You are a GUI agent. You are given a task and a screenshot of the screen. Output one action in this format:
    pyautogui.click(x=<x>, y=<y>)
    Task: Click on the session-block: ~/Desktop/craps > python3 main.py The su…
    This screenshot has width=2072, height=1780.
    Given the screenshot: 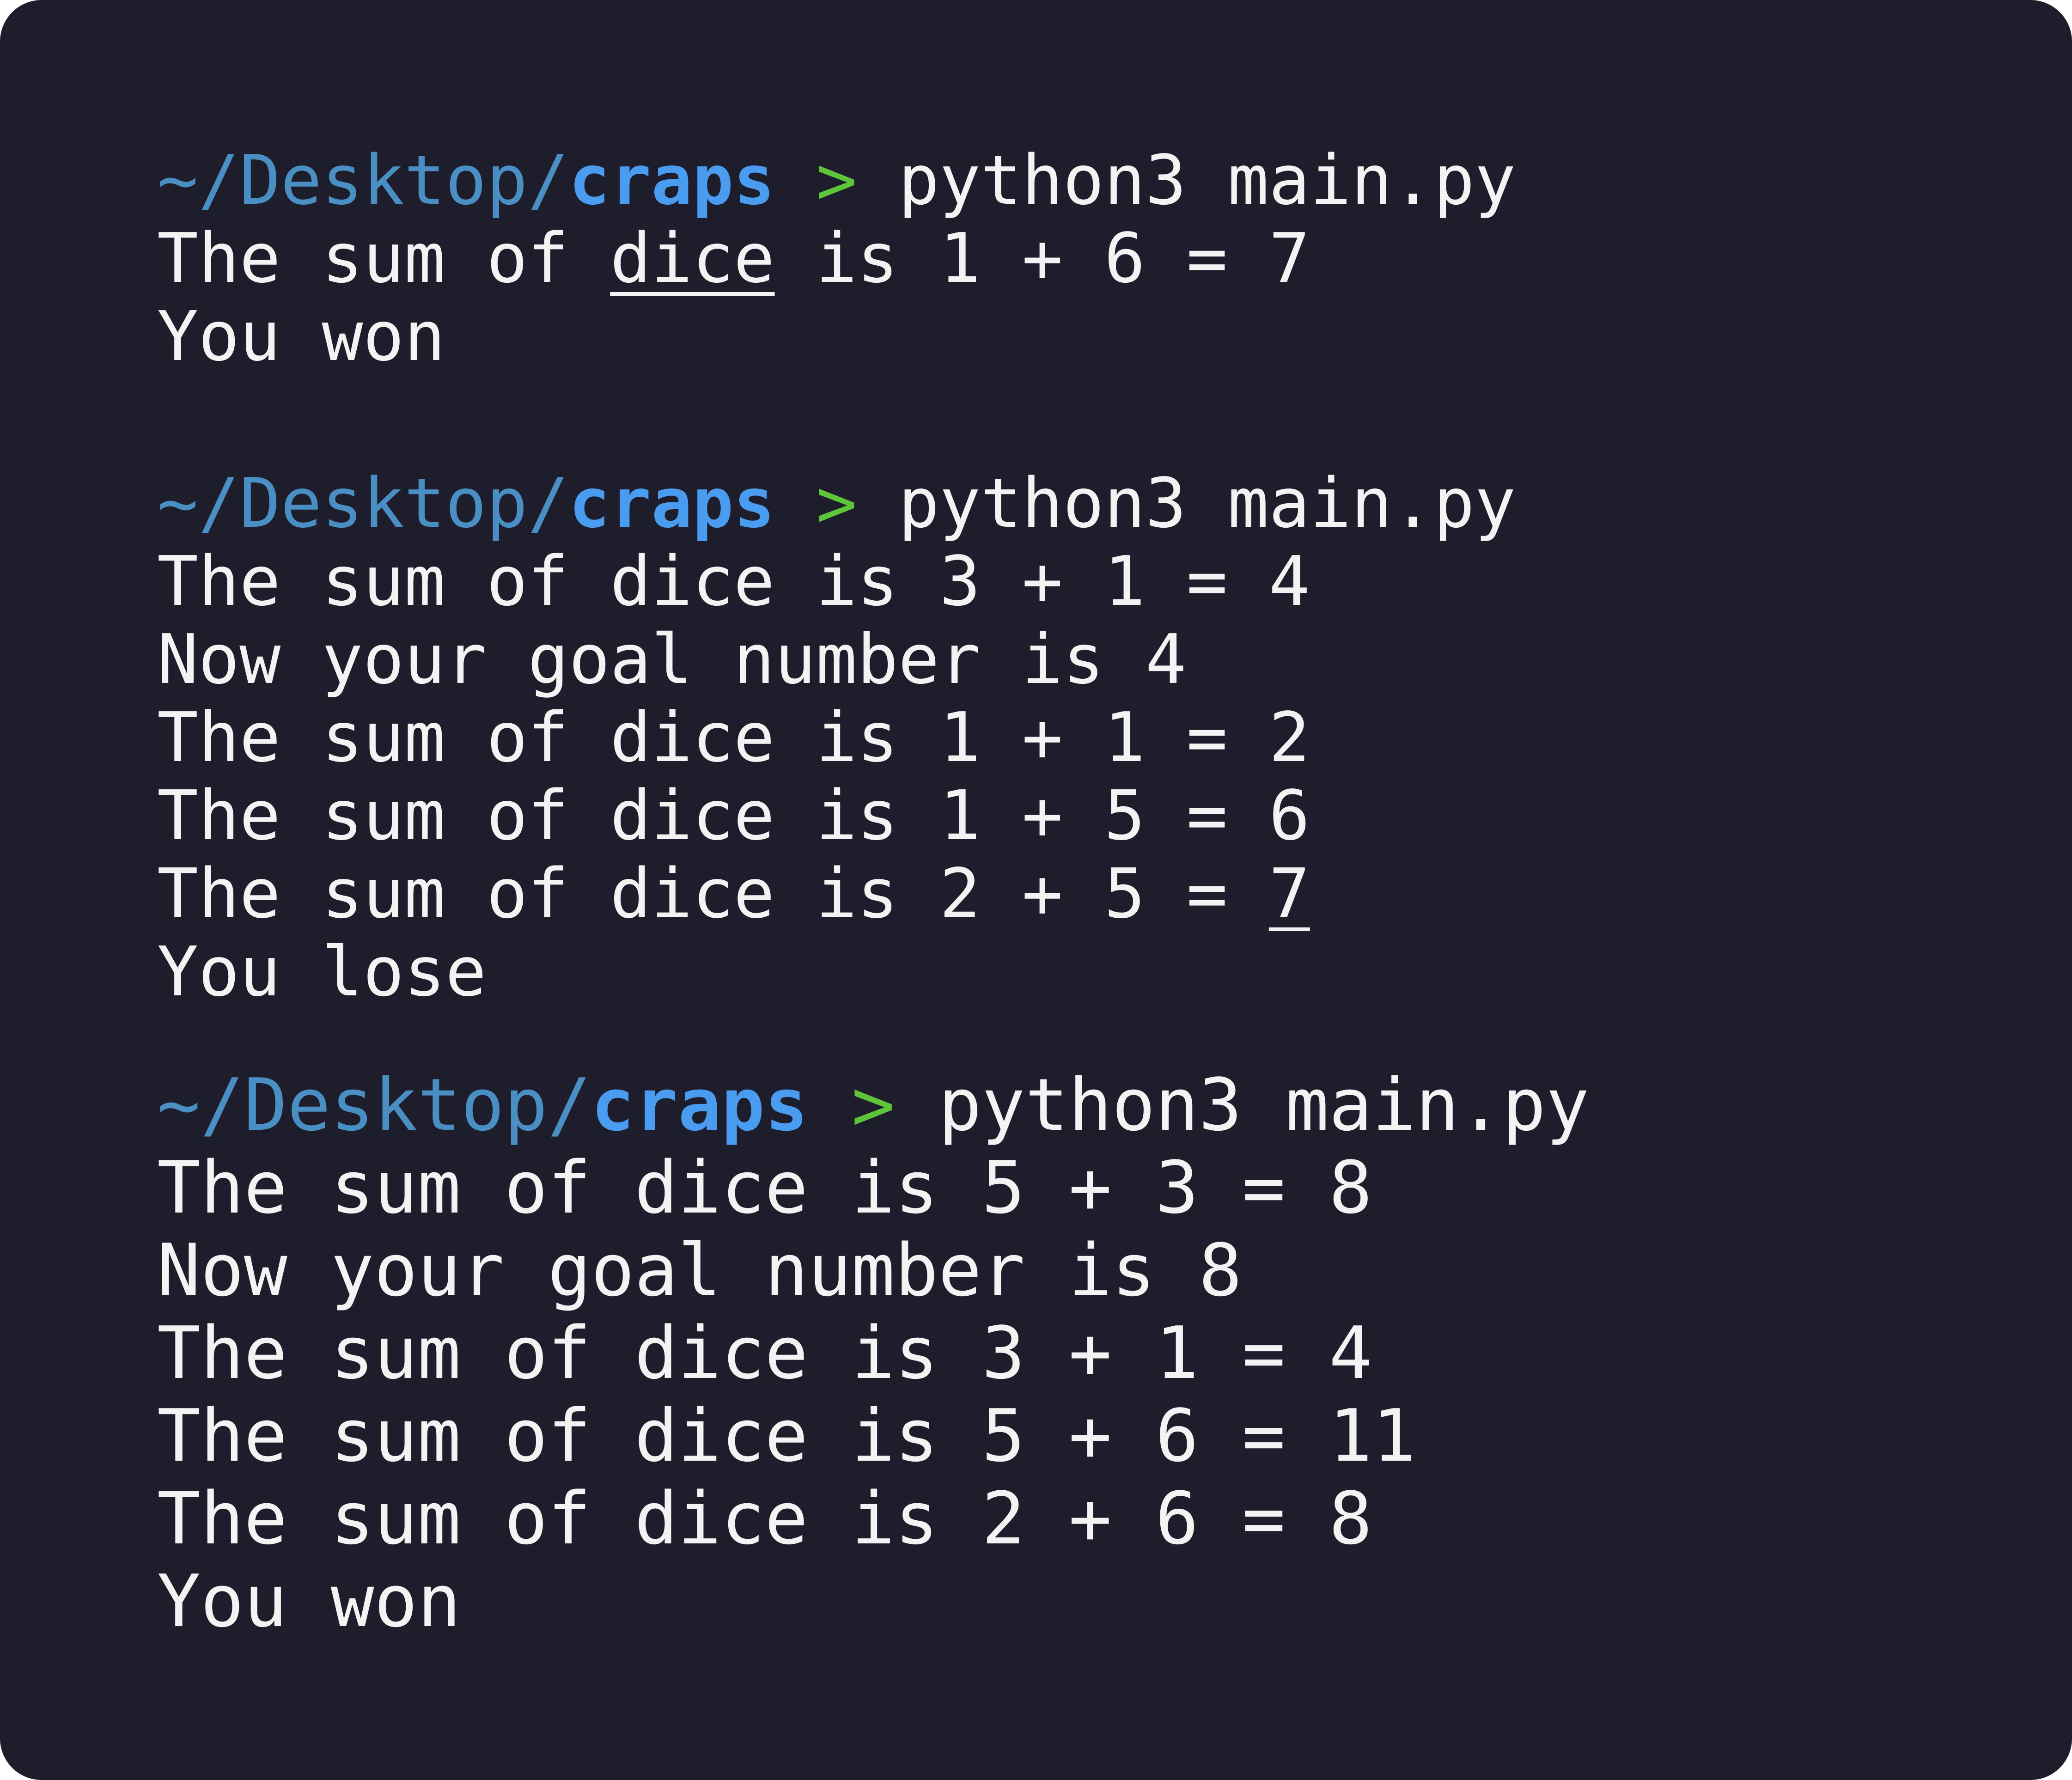 What is the action you would take?
    pyautogui.click(x=836, y=258)
    